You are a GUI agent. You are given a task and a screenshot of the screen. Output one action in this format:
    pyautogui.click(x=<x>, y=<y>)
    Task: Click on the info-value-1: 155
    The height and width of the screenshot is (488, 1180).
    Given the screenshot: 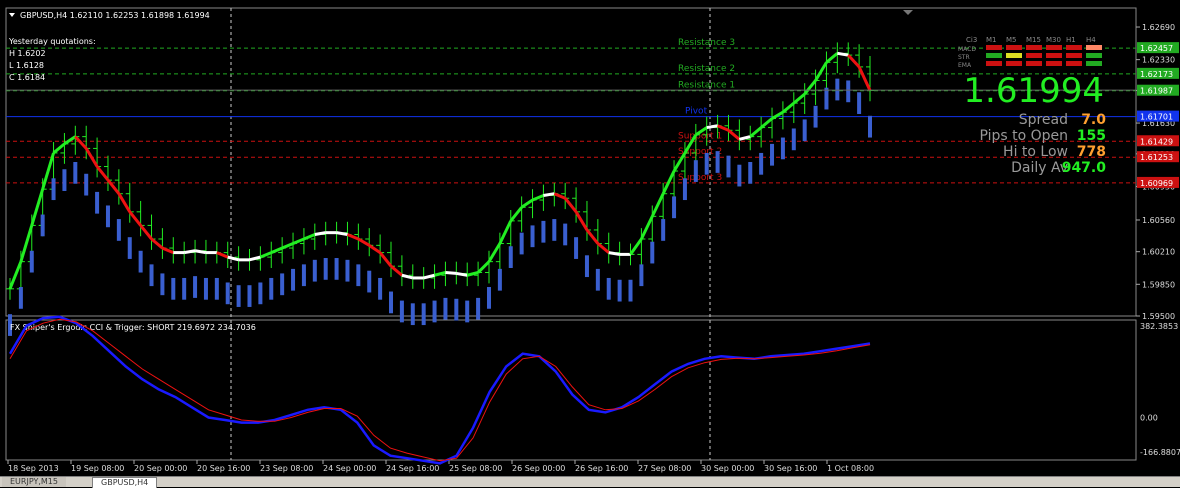 What is the action you would take?
    pyautogui.click(x=1091, y=136)
    